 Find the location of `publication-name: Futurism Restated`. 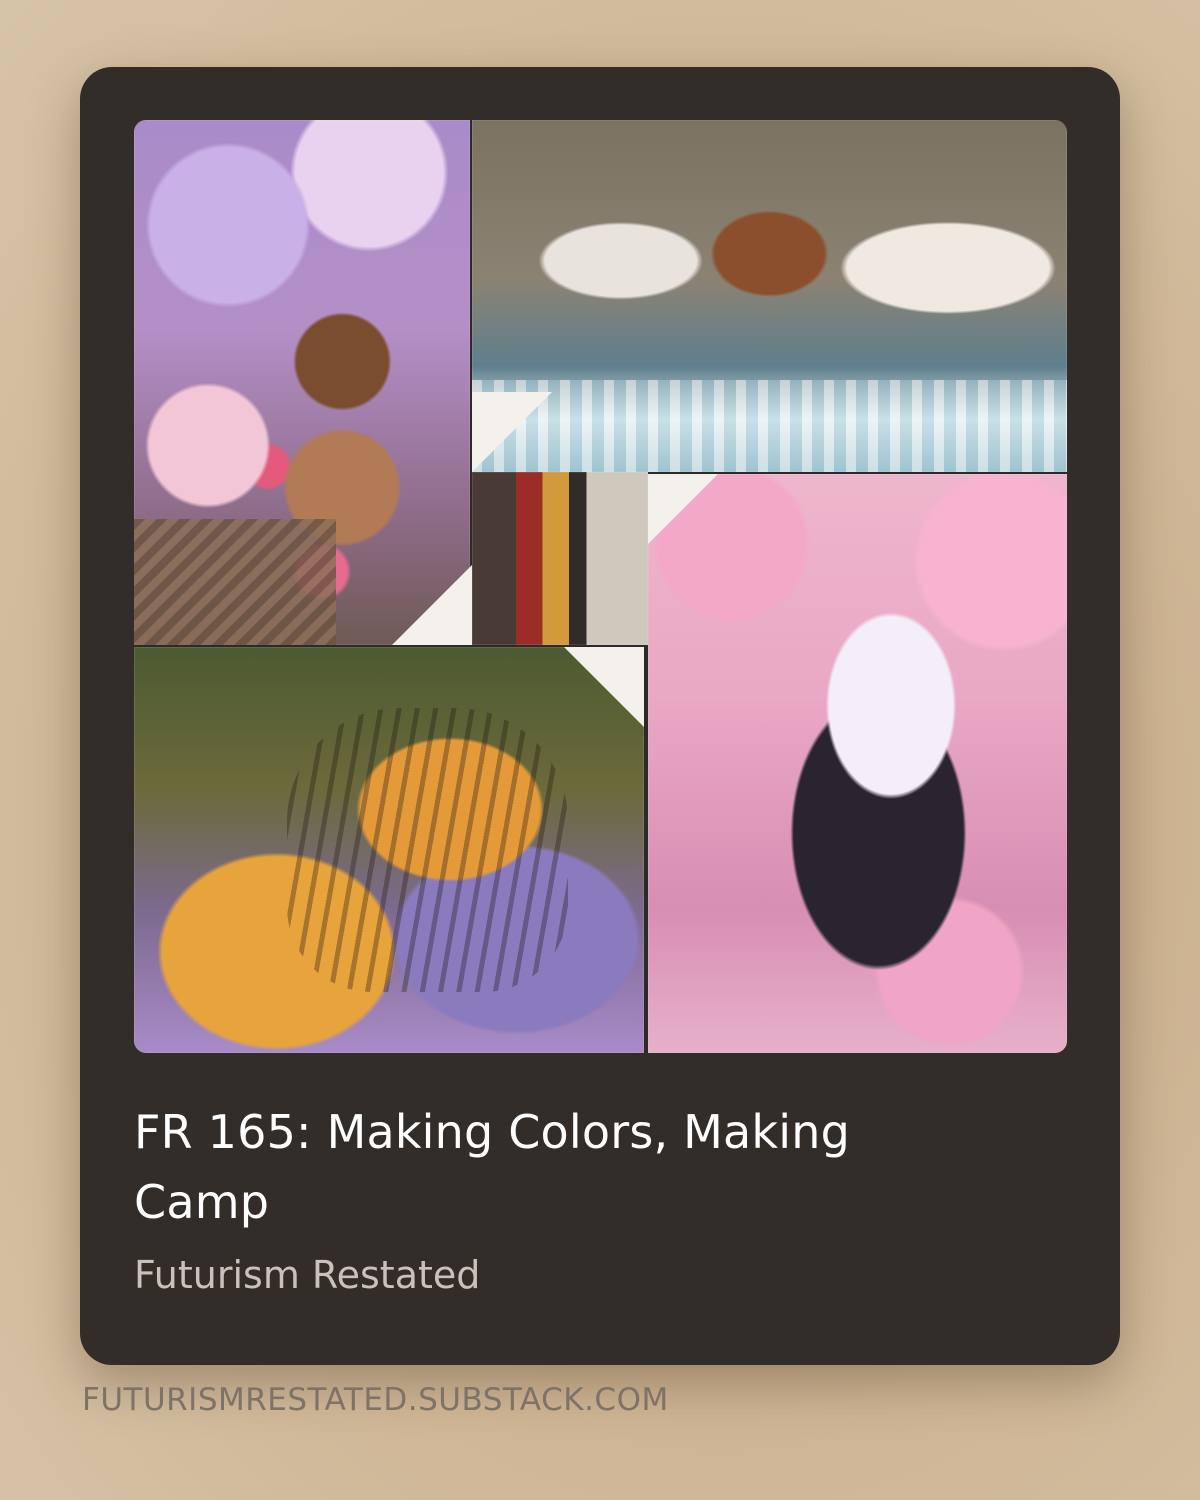

publication-name: Futurism Restated is located at coordinates (307, 1275).